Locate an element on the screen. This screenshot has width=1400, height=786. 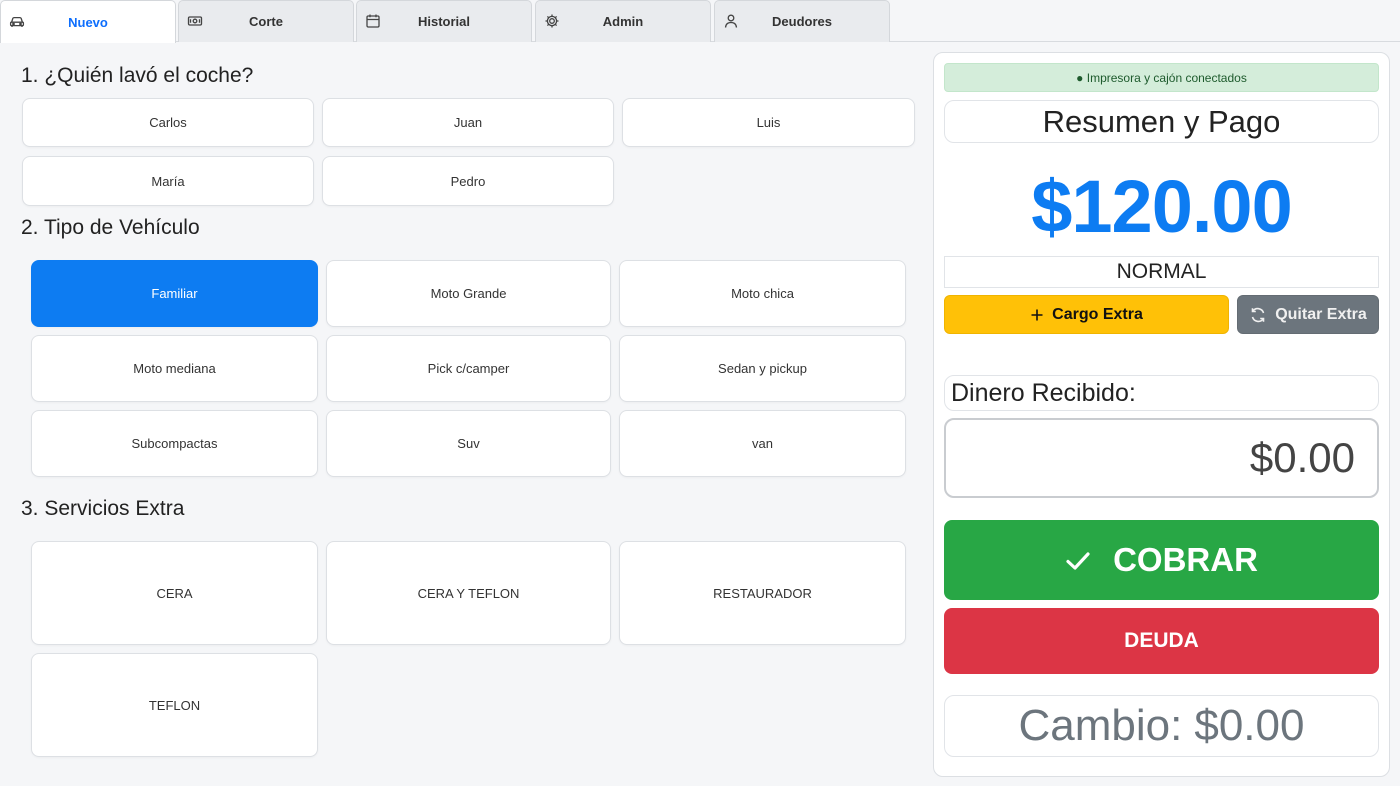
vehicle-option-pick-camper: Pick c/camper is located at coordinates (468, 368).